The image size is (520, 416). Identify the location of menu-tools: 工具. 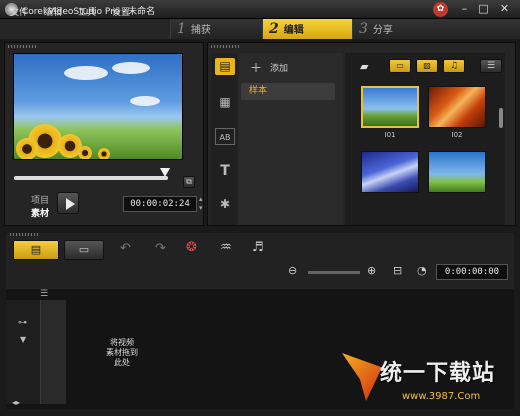
(87, 11).